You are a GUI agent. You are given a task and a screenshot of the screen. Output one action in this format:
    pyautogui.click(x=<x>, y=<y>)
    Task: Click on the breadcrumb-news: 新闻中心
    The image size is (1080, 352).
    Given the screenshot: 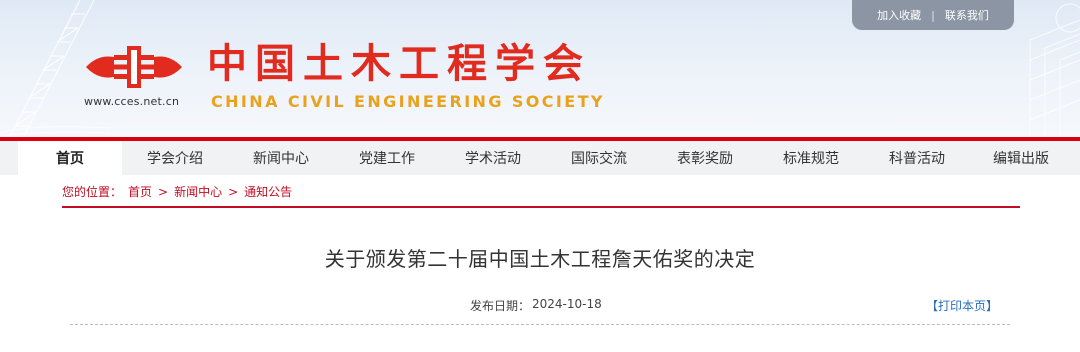 What is the action you would take?
    pyautogui.click(x=198, y=191)
    